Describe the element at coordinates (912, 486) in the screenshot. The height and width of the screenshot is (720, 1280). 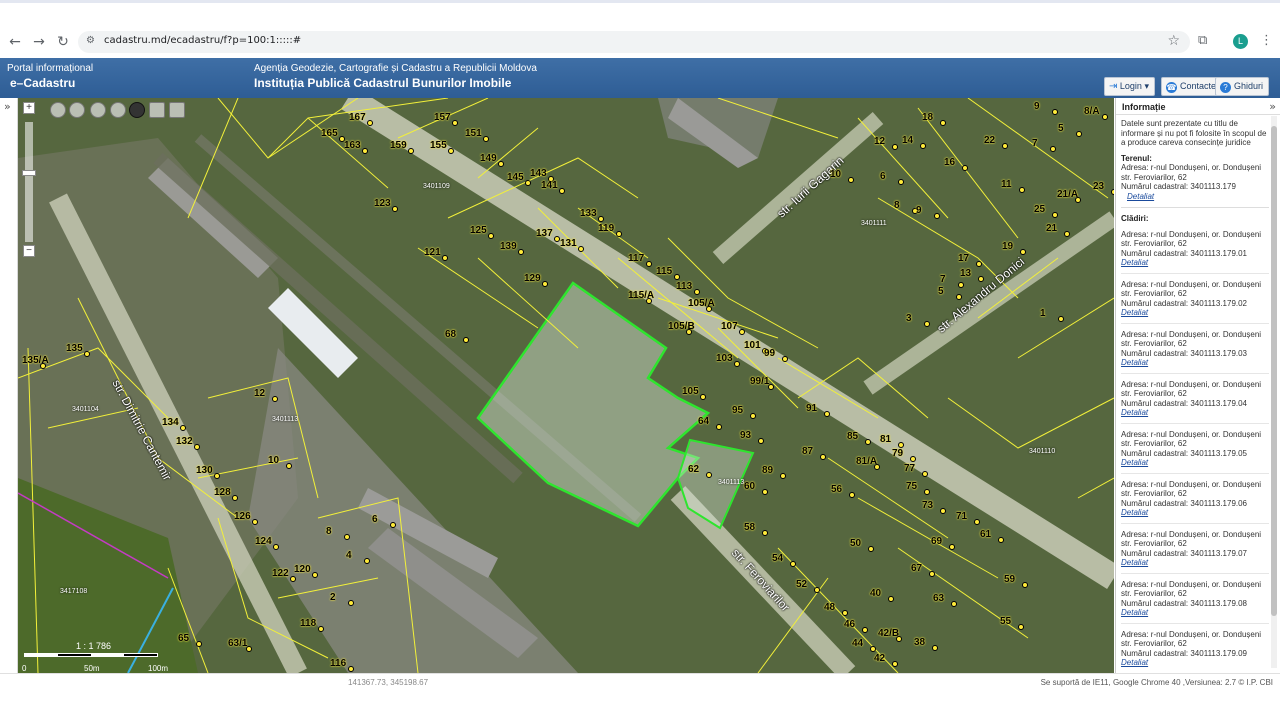
I see `parcel-number-label: 75` at that location.